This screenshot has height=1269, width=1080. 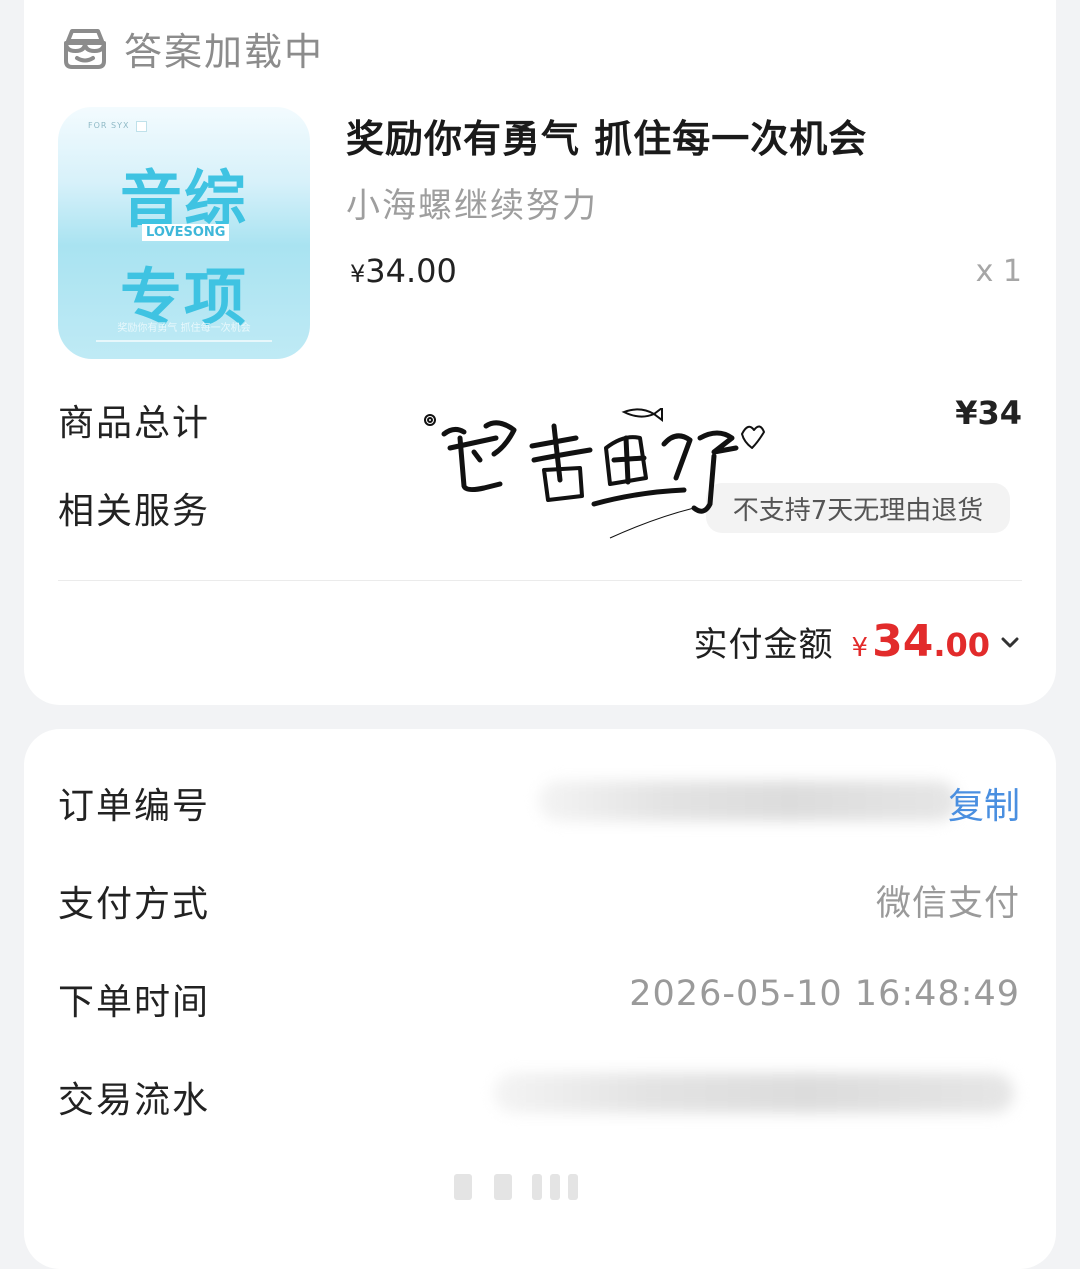 What do you see at coordinates (134, 904) in the screenshot?
I see `payment-method-label: 支付方式` at bounding box center [134, 904].